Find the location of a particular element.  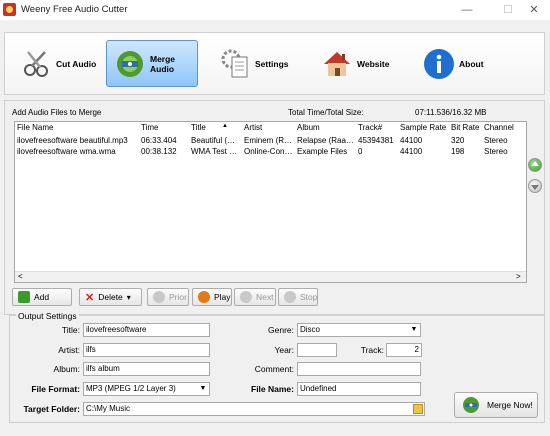

add-button: Add is located at coordinates (42, 297).